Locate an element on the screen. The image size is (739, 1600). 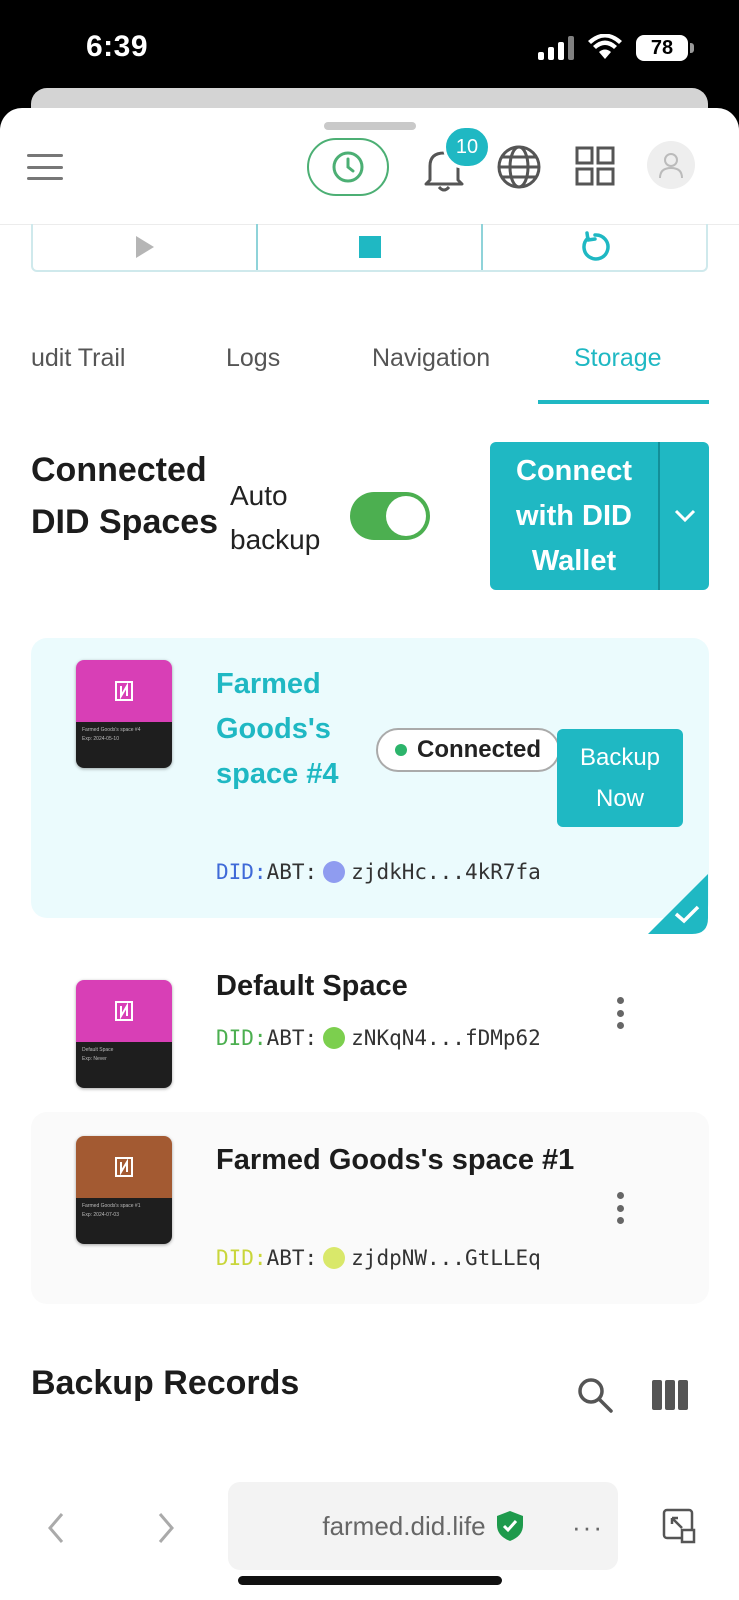
space-thumbnail-info: Farmed Goods's space #1 Exp: 2024-07-03 is located at coordinates (124, 1221).